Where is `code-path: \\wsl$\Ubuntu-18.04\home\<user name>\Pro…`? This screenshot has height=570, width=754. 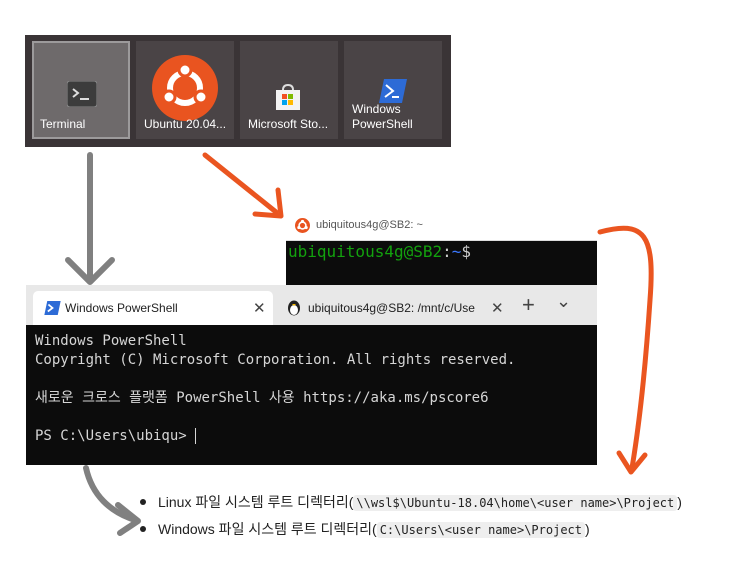
code-path: \\wsl$\Ubuntu-18.04\home\<user name>\Pro… is located at coordinates (515, 503).